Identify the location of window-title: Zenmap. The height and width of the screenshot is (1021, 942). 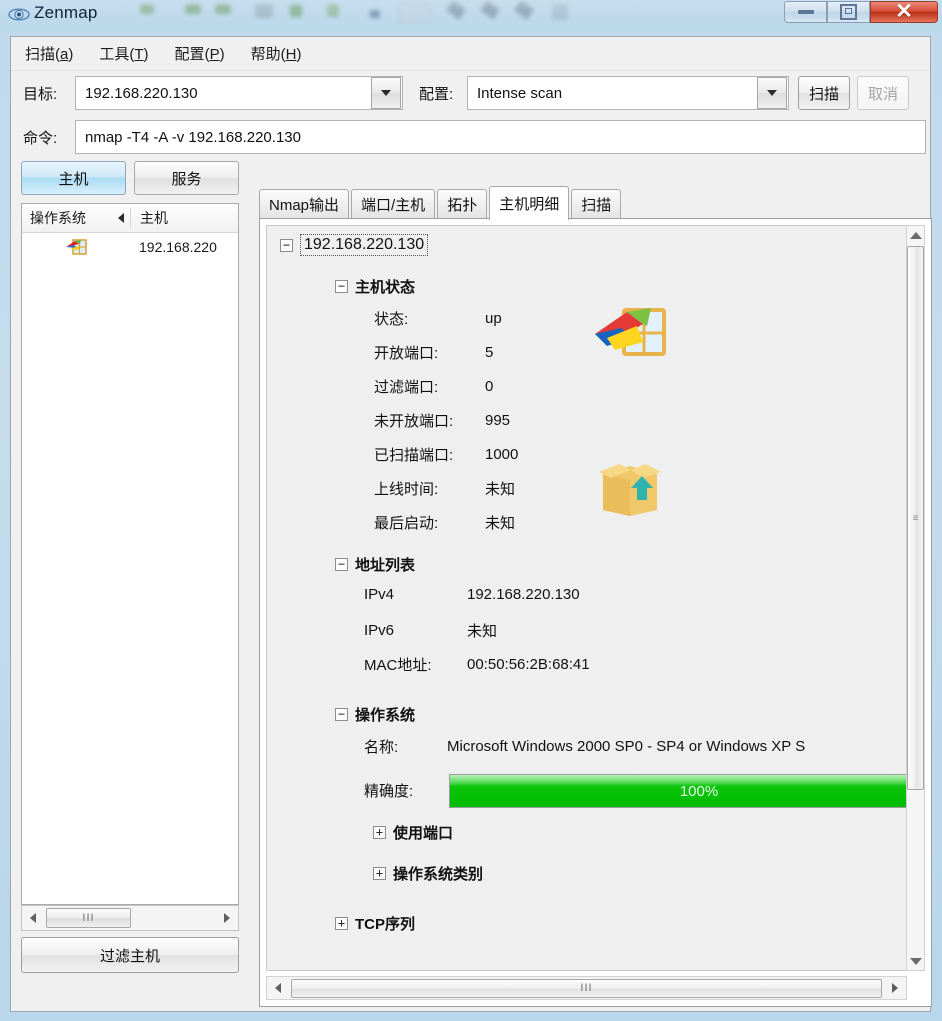
(66, 12).